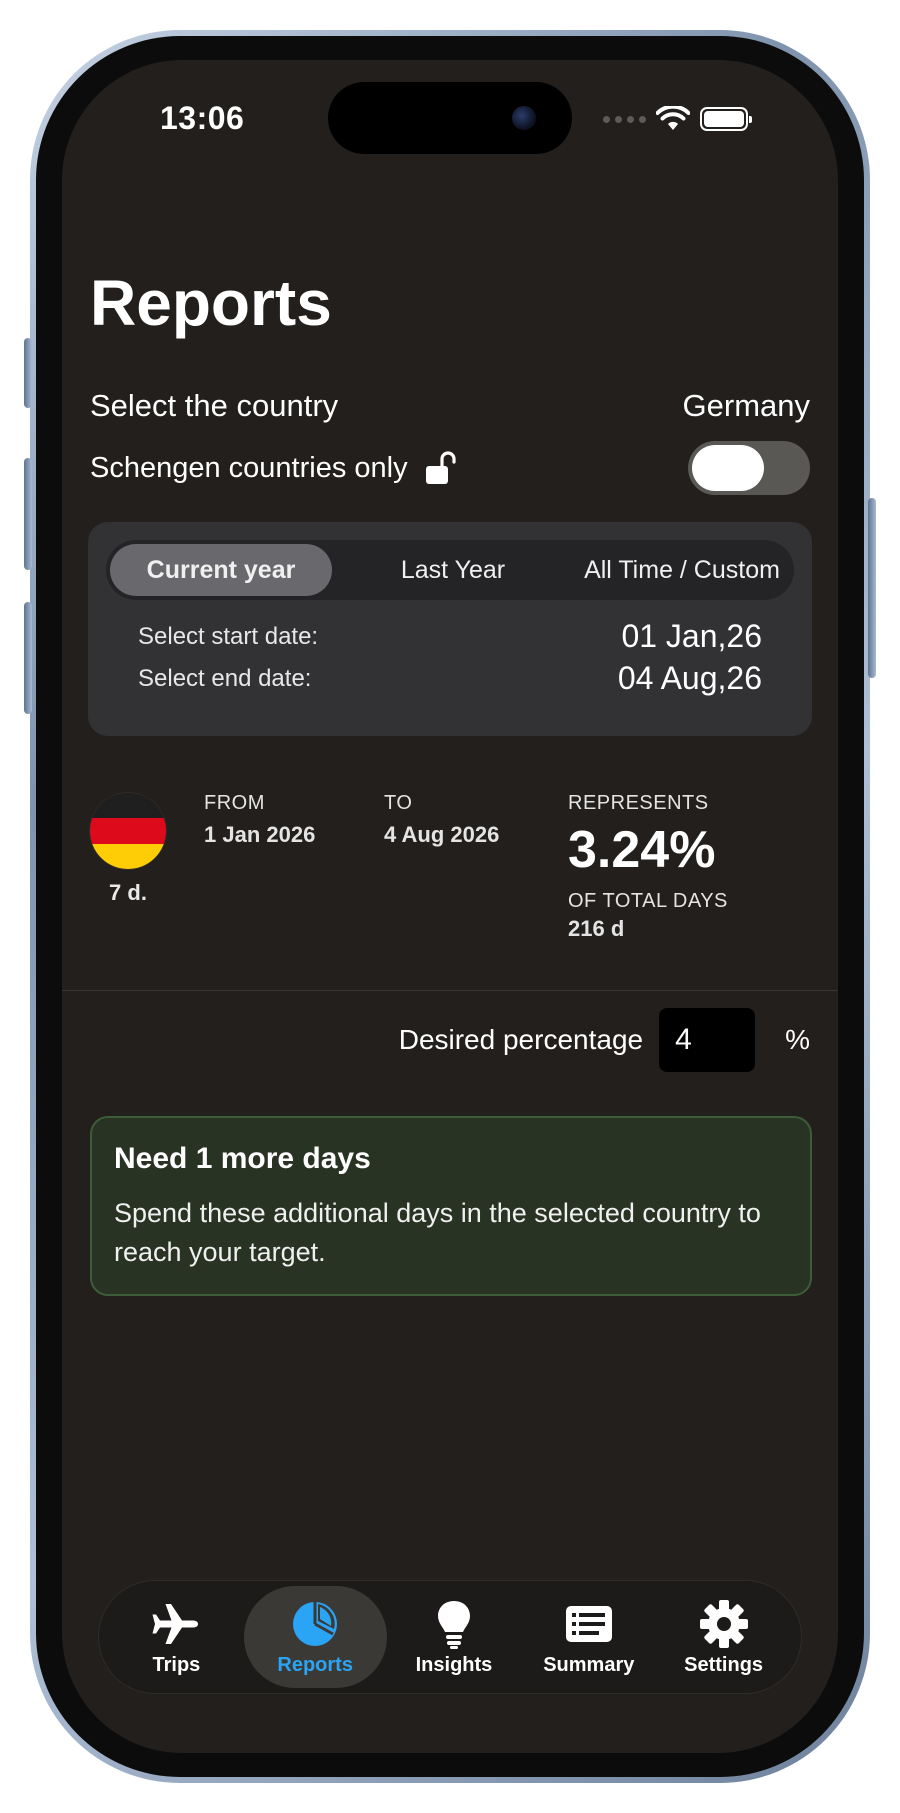  What do you see at coordinates (673, 118) in the screenshot?
I see `wifi-icon` at bounding box center [673, 118].